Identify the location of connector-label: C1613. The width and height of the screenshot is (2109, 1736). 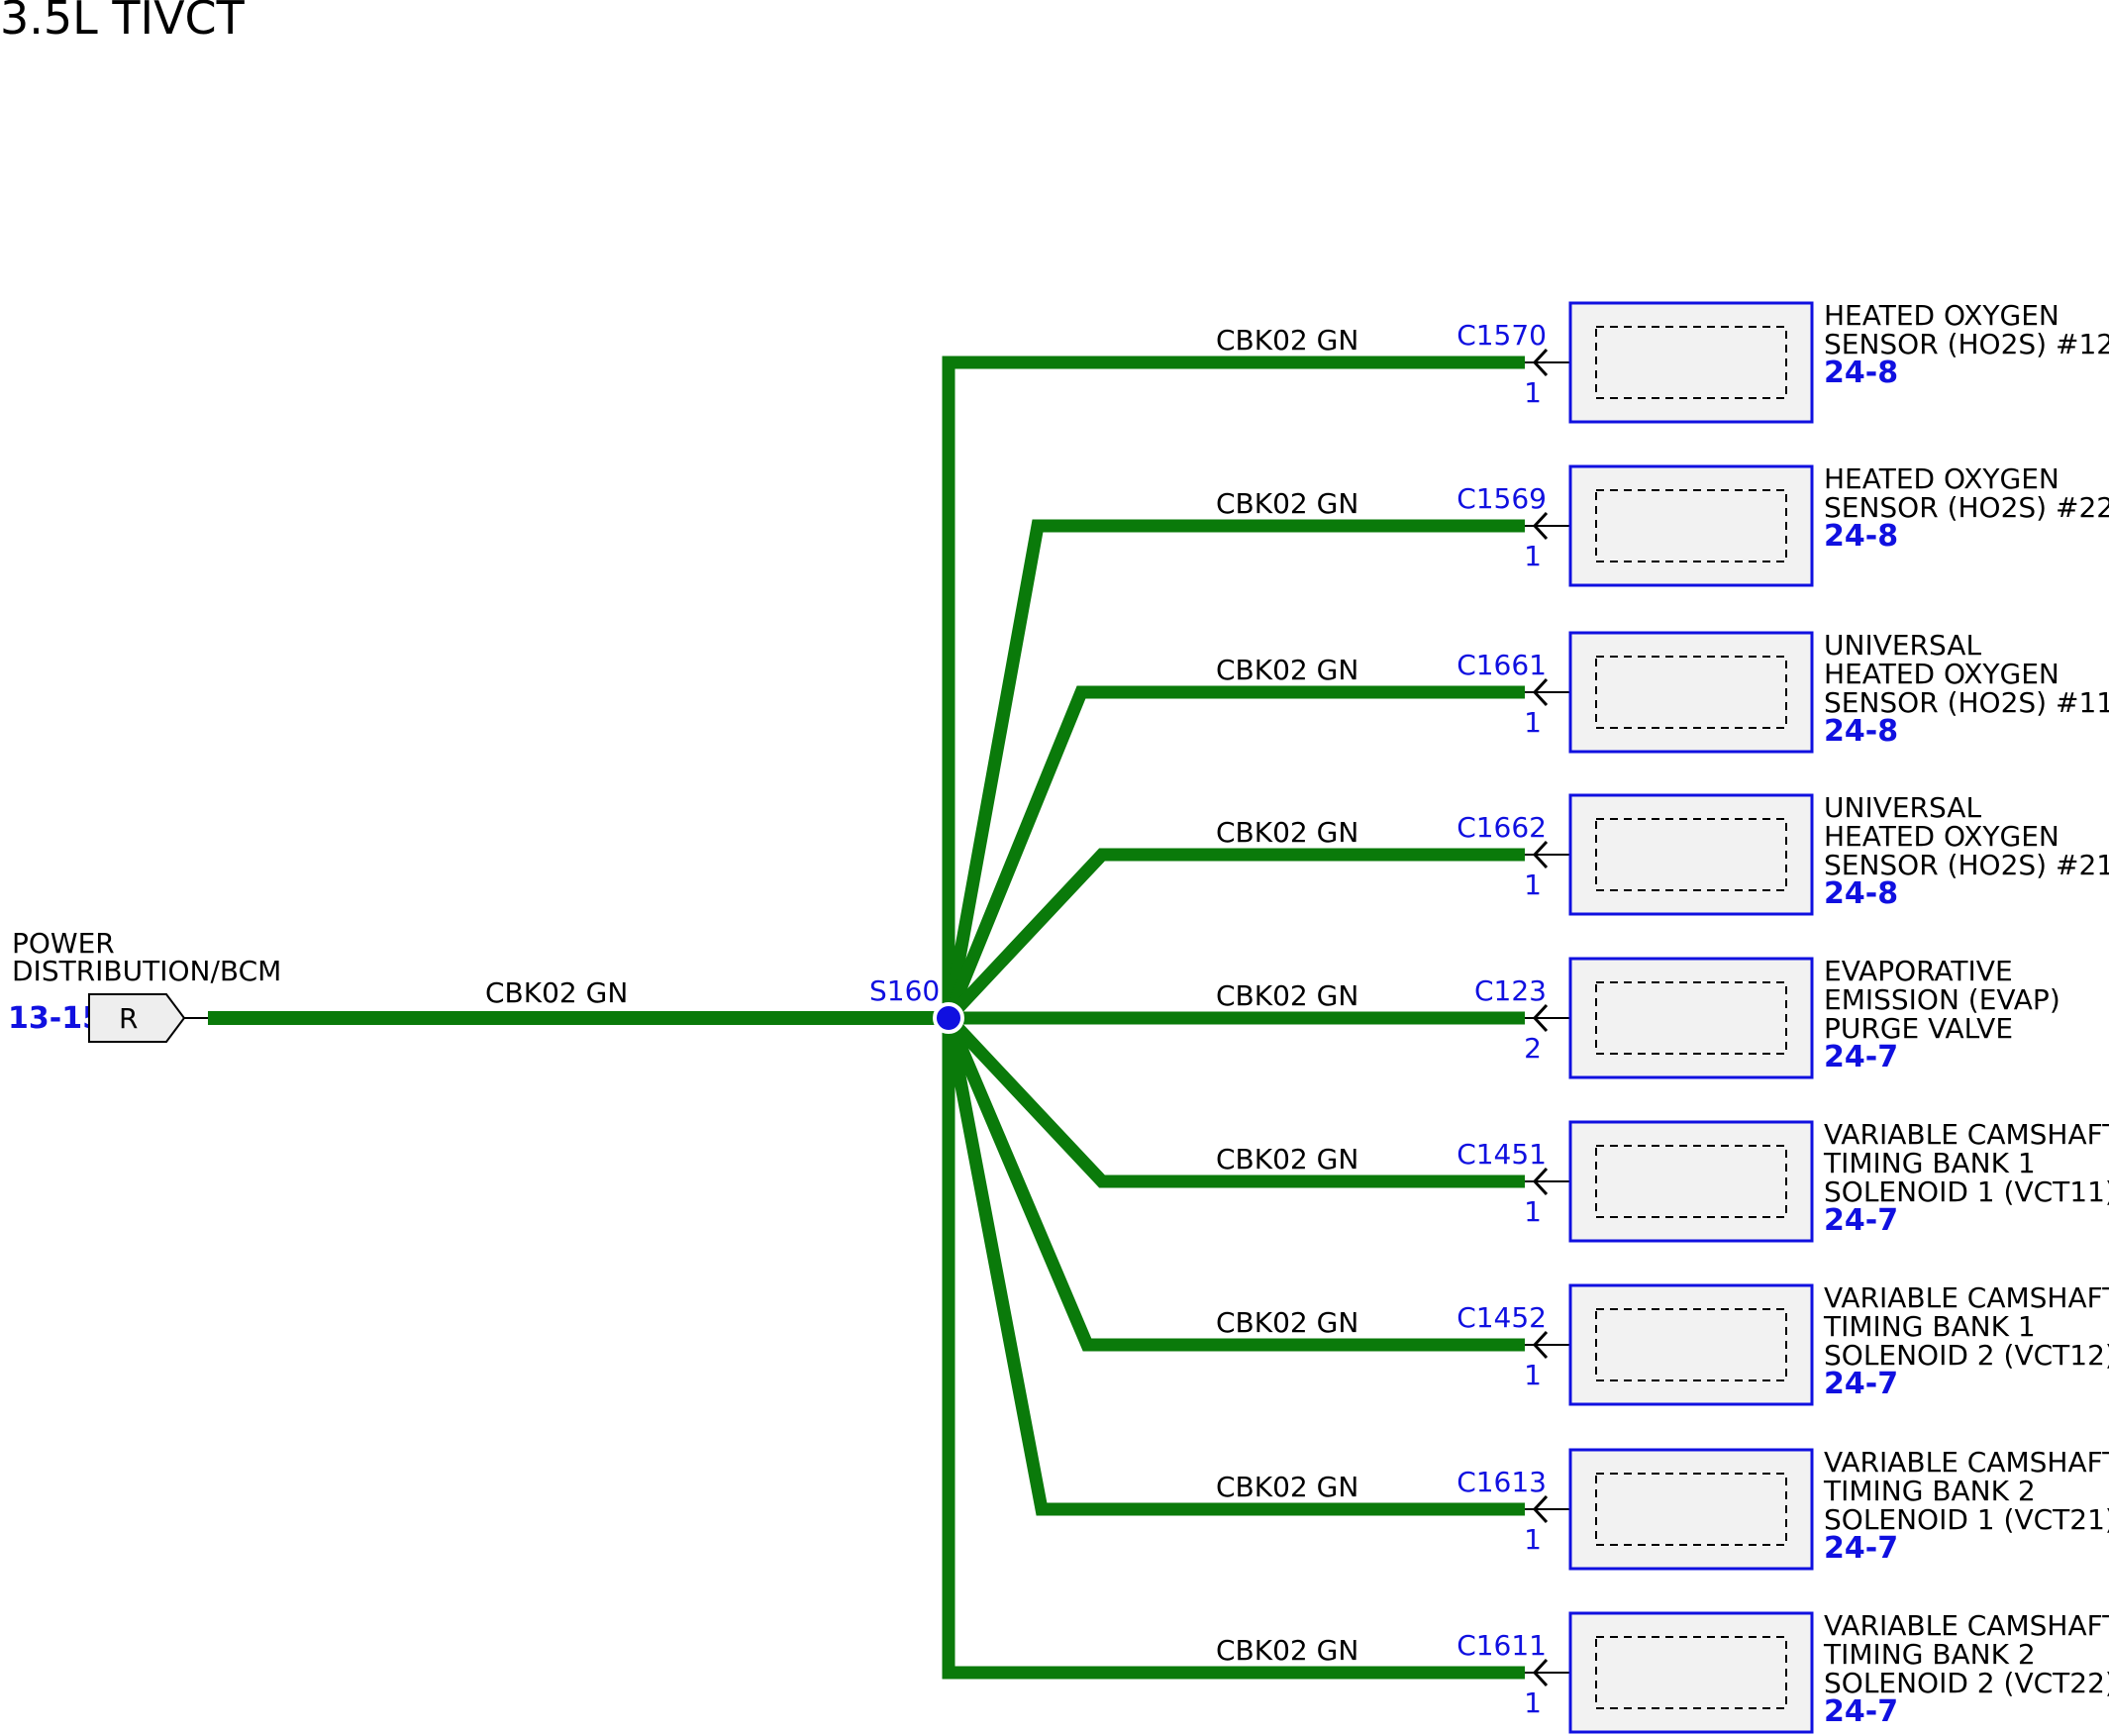
(1501, 1482).